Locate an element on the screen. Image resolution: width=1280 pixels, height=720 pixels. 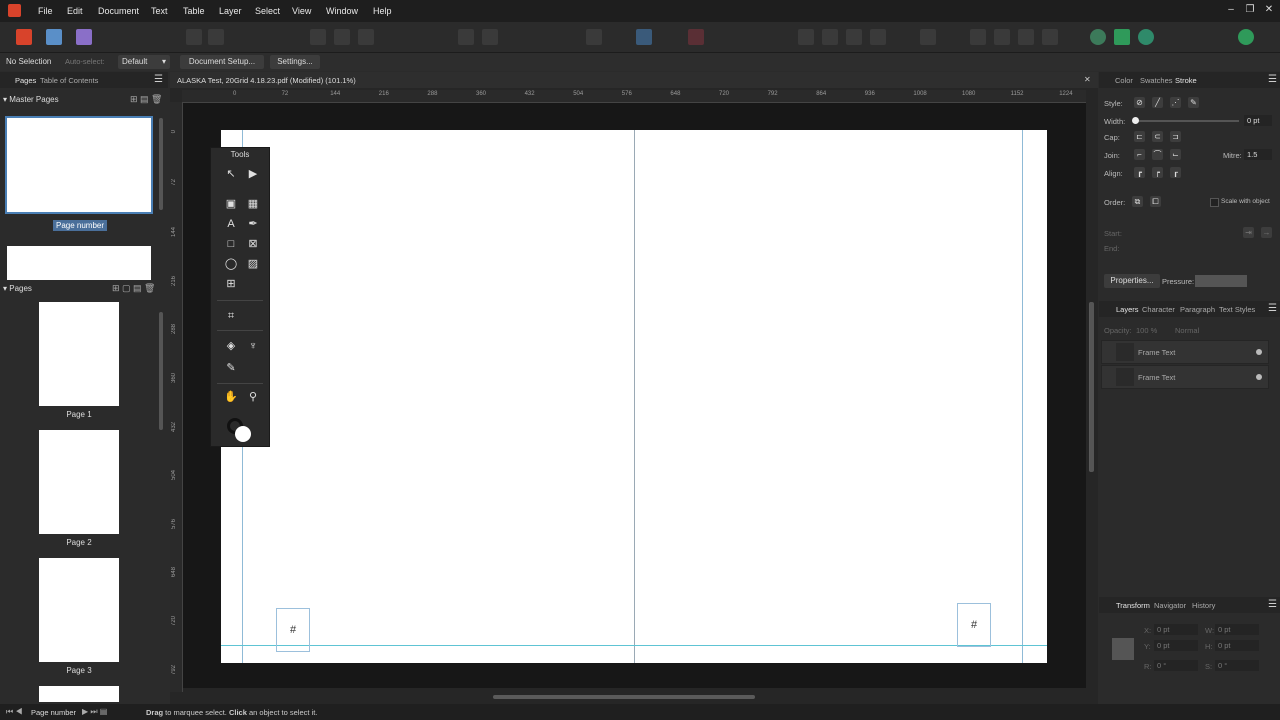
picture-frame-tool-icon: ⊠ is located at coordinates (253, 244).